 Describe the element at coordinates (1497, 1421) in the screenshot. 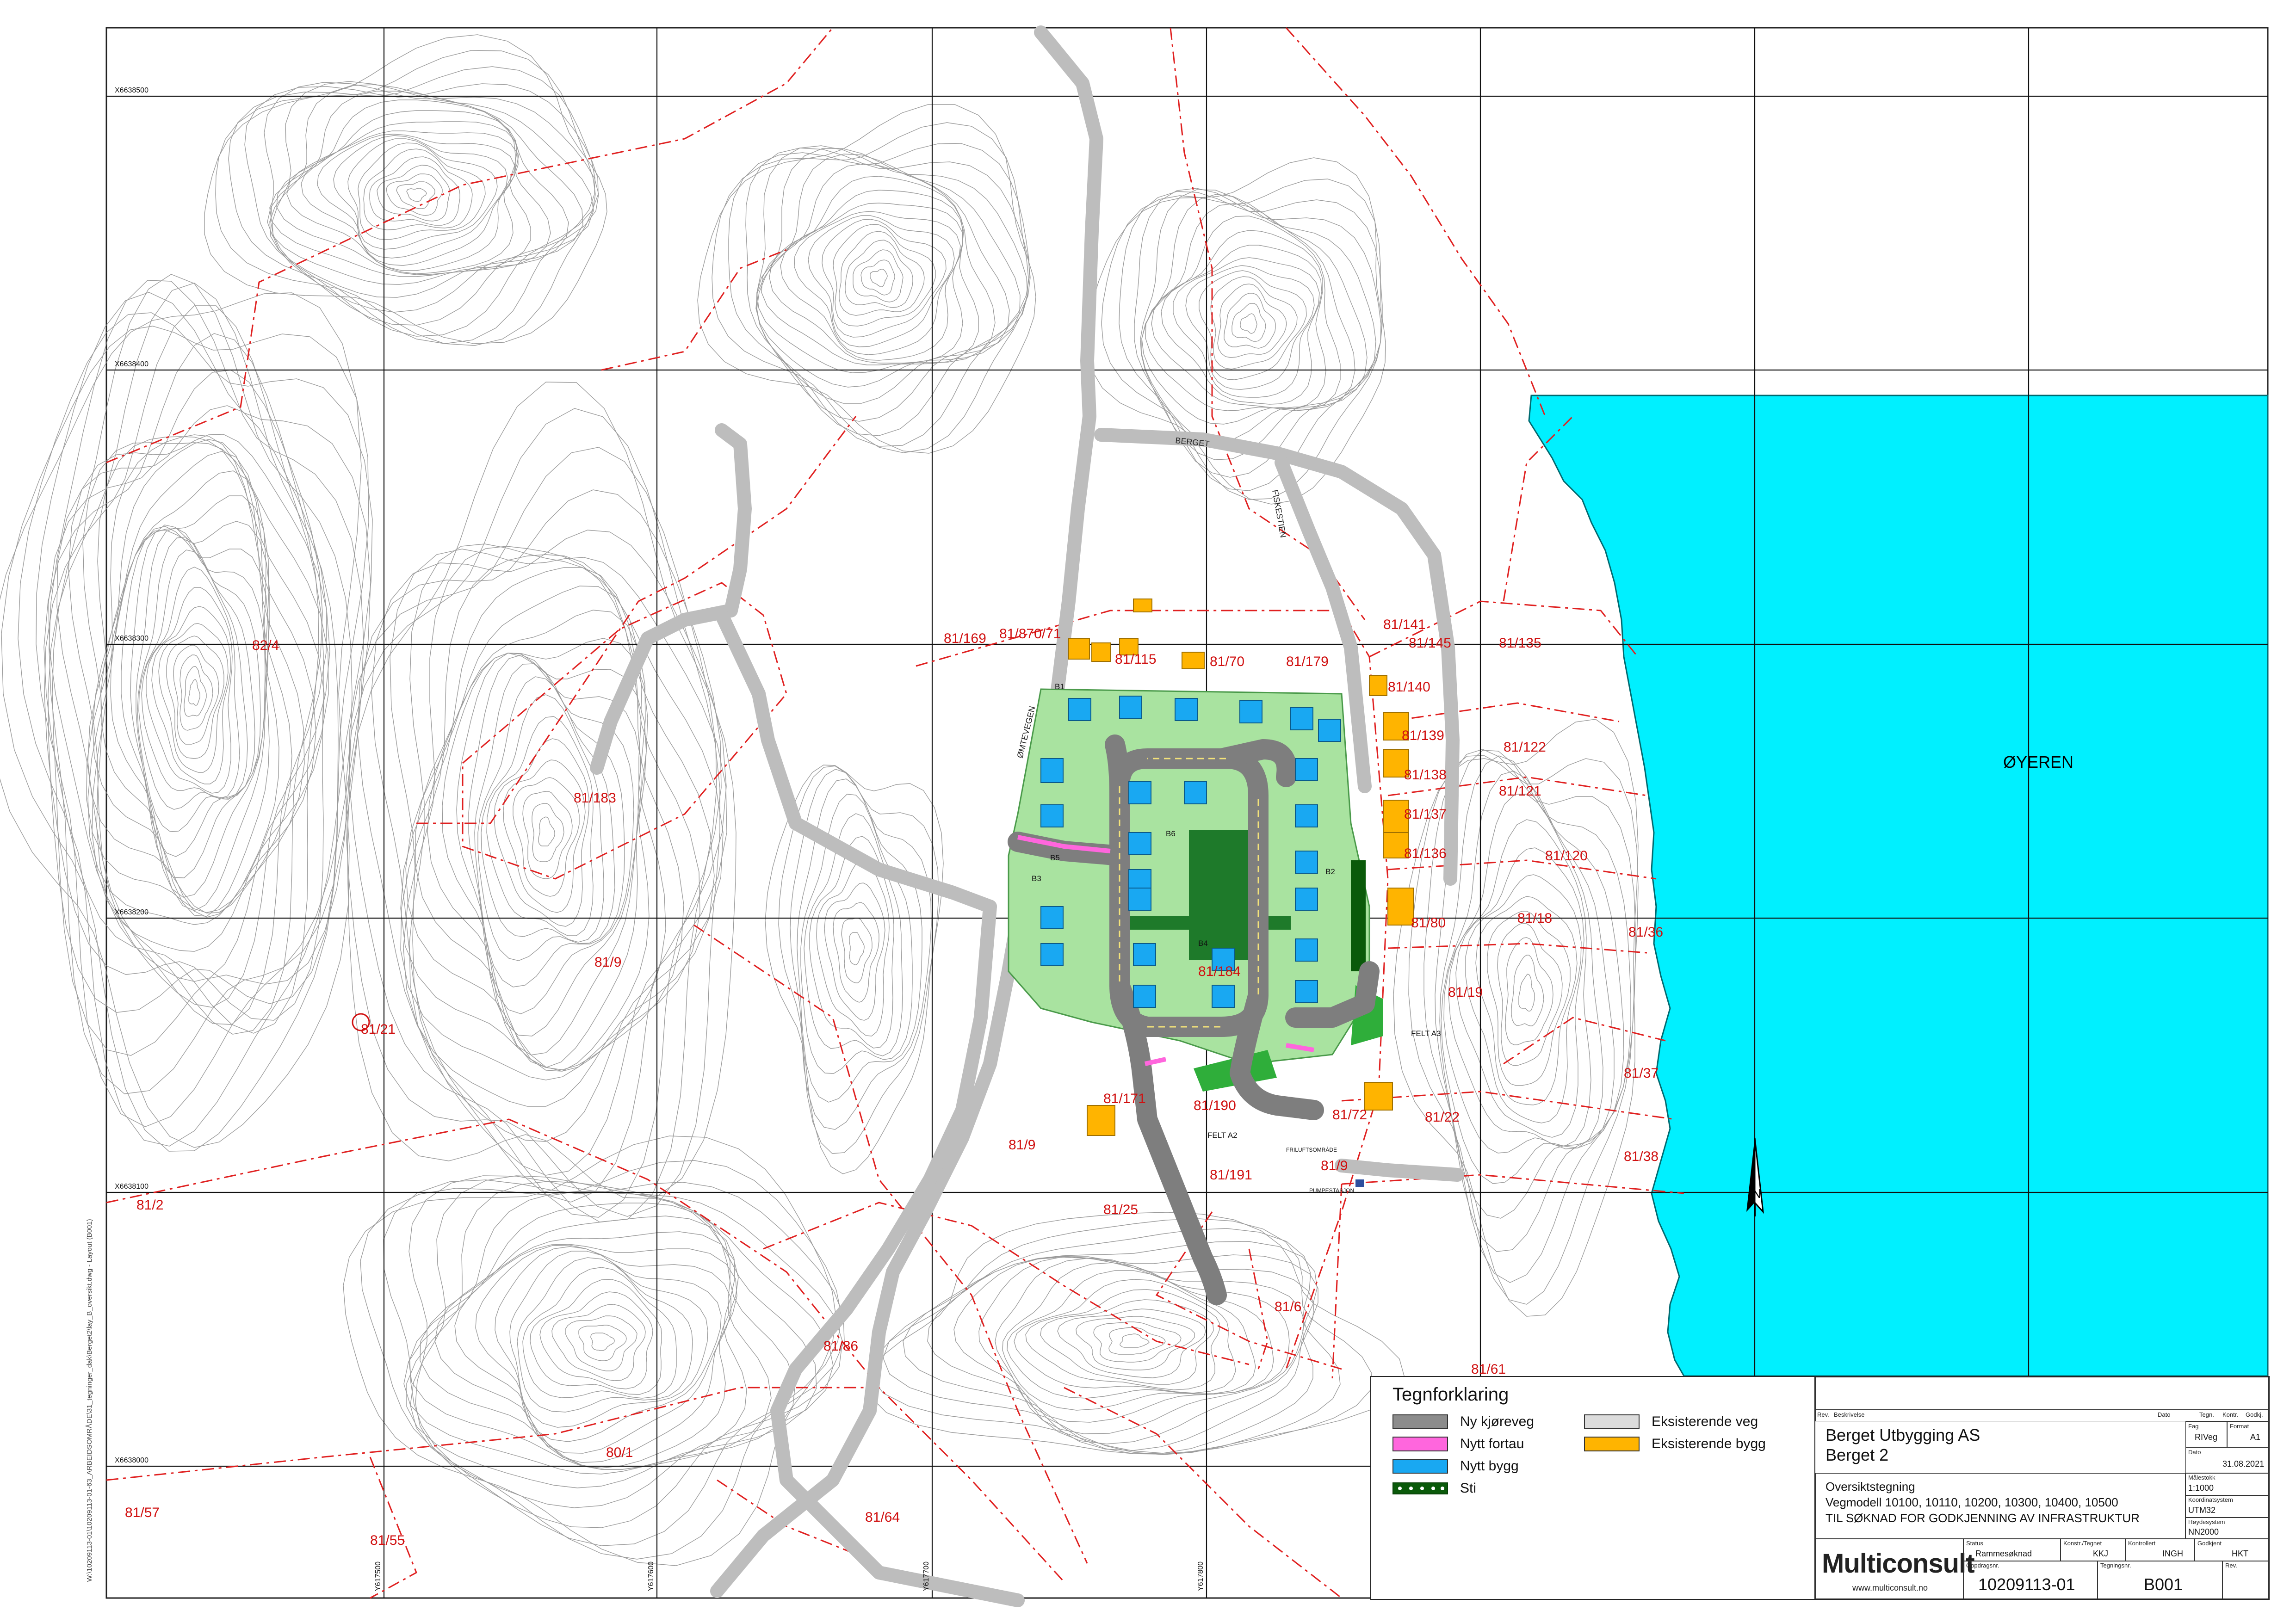

I see `legend-label: Ny kjøreveg` at that location.